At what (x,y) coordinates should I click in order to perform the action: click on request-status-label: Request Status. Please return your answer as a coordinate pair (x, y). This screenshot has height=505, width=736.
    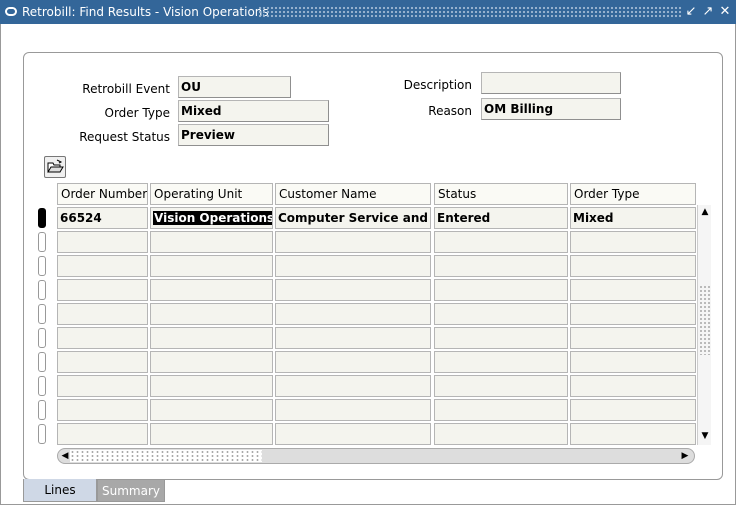
    Looking at the image, I should click on (124, 137).